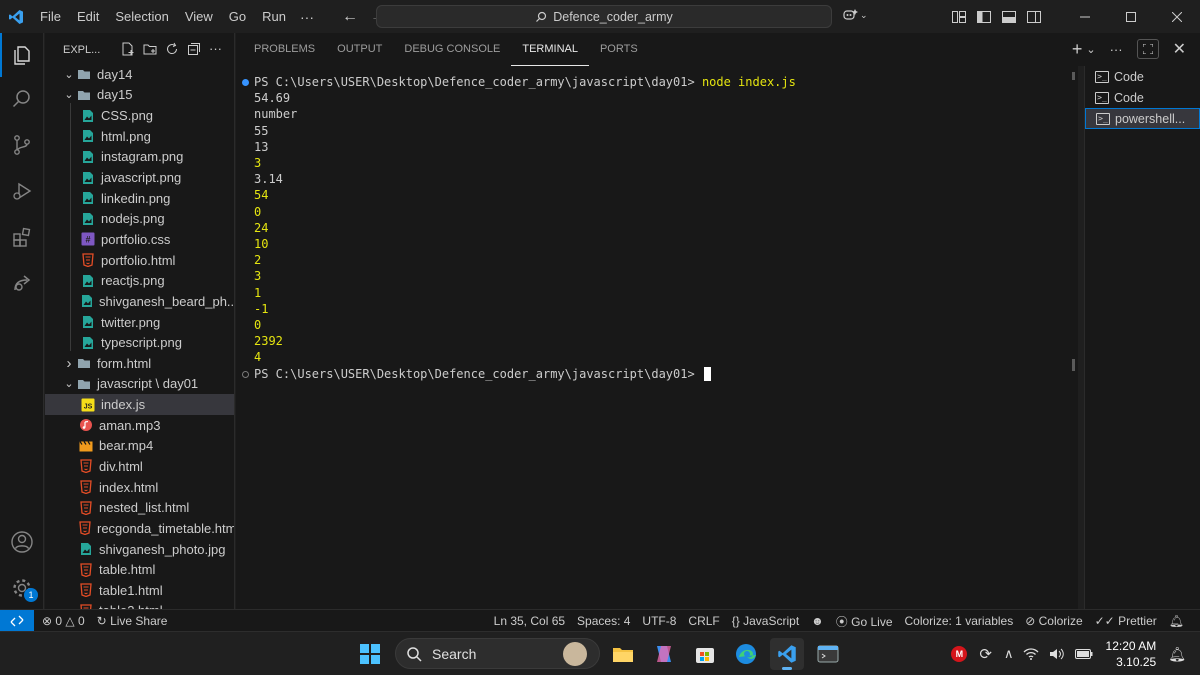  Describe the element at coordinates (139, 198) in the screenshot. I see `tree-file: linkedin.png` at that location.